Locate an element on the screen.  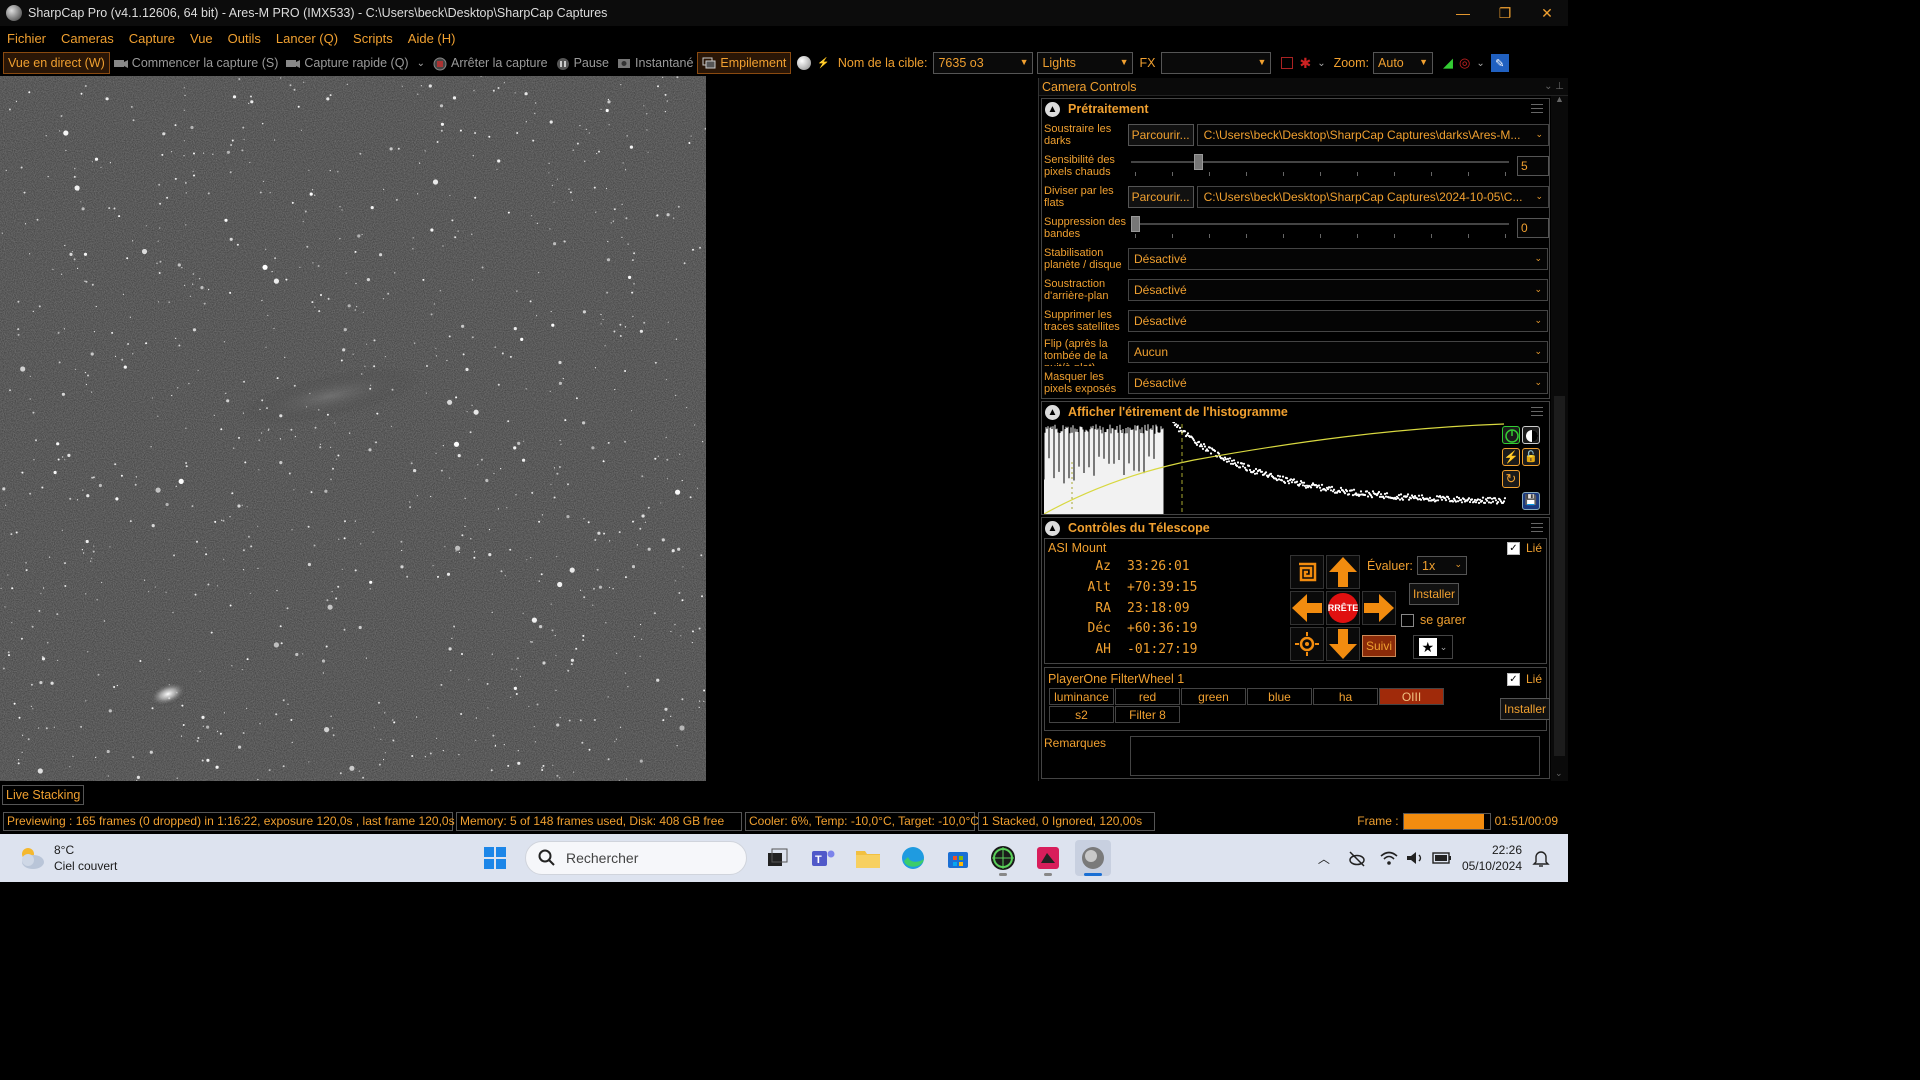
hot-pixel-icon: ⚡ is located at coordinates (823, 63).